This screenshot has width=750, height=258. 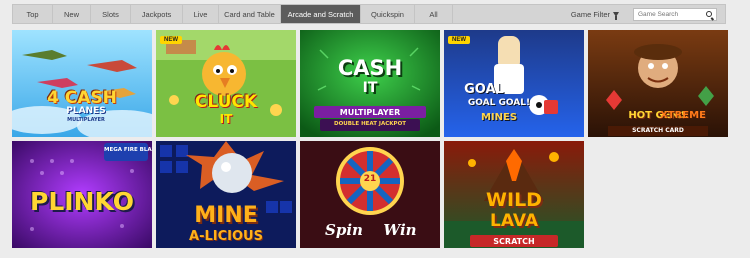 What do you see at coordinates (672, 14) in the screenshot?
I see `game-search-input` at bounding box center [672, 14].